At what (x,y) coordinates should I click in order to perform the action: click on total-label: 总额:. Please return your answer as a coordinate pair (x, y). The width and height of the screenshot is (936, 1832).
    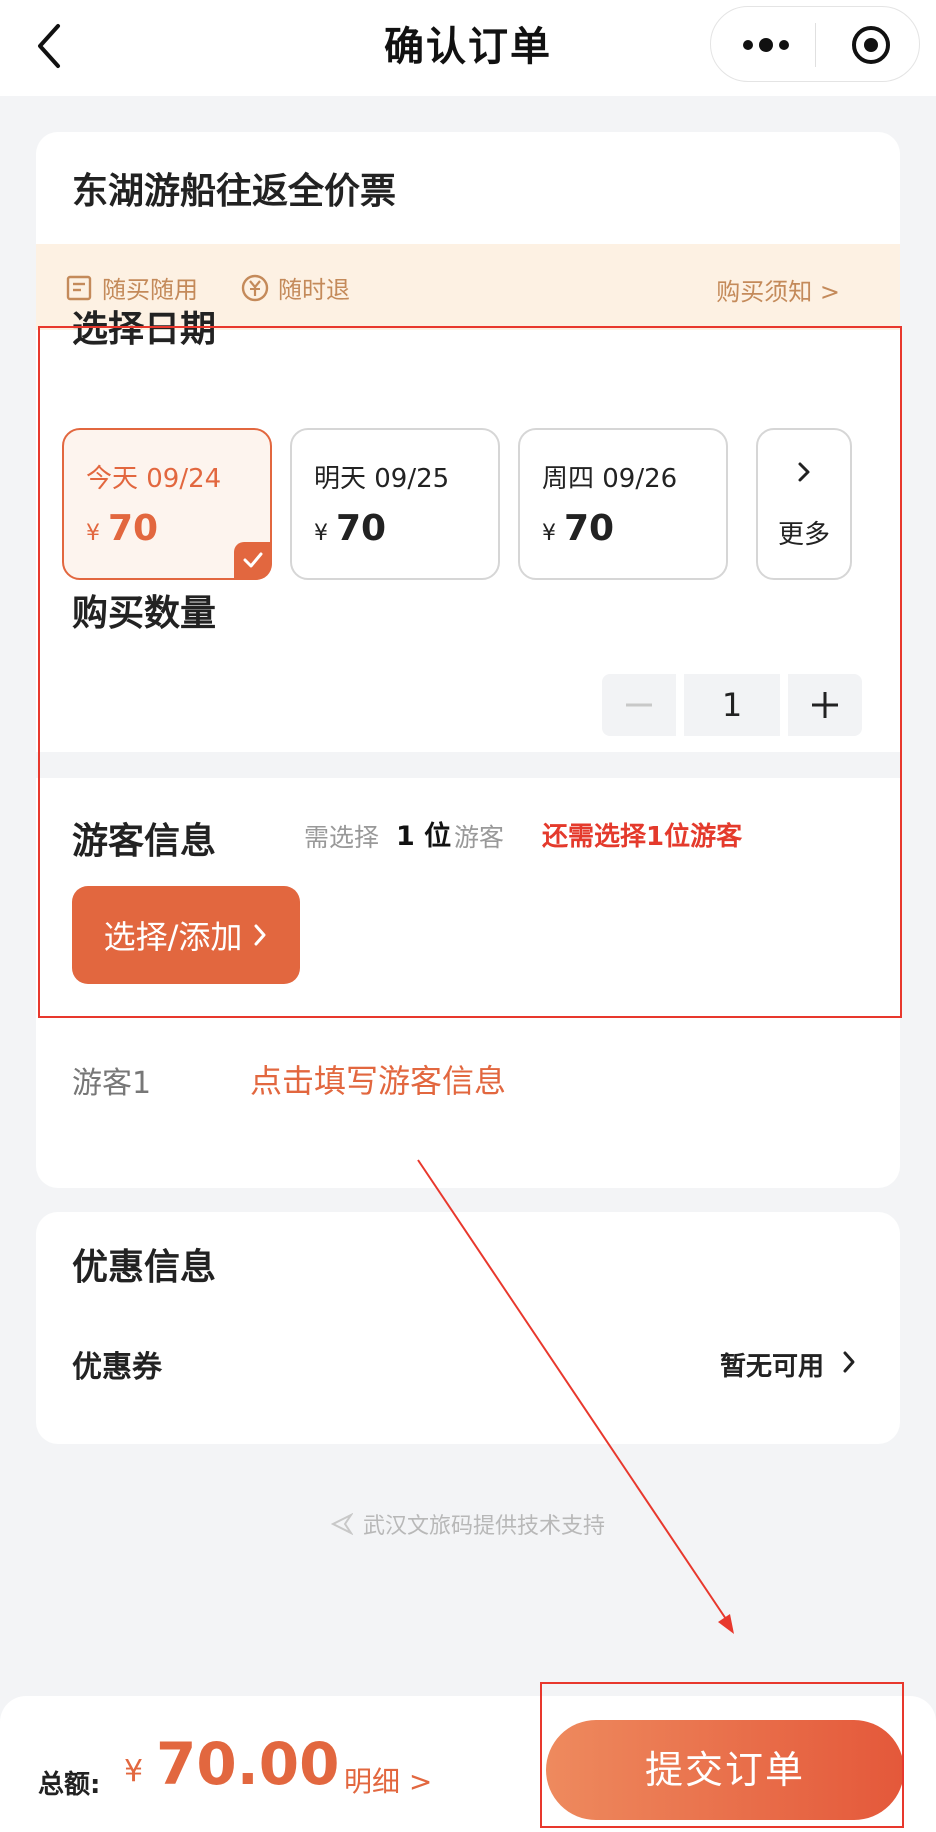
    Looking at the image, I should click on (69, 1785).